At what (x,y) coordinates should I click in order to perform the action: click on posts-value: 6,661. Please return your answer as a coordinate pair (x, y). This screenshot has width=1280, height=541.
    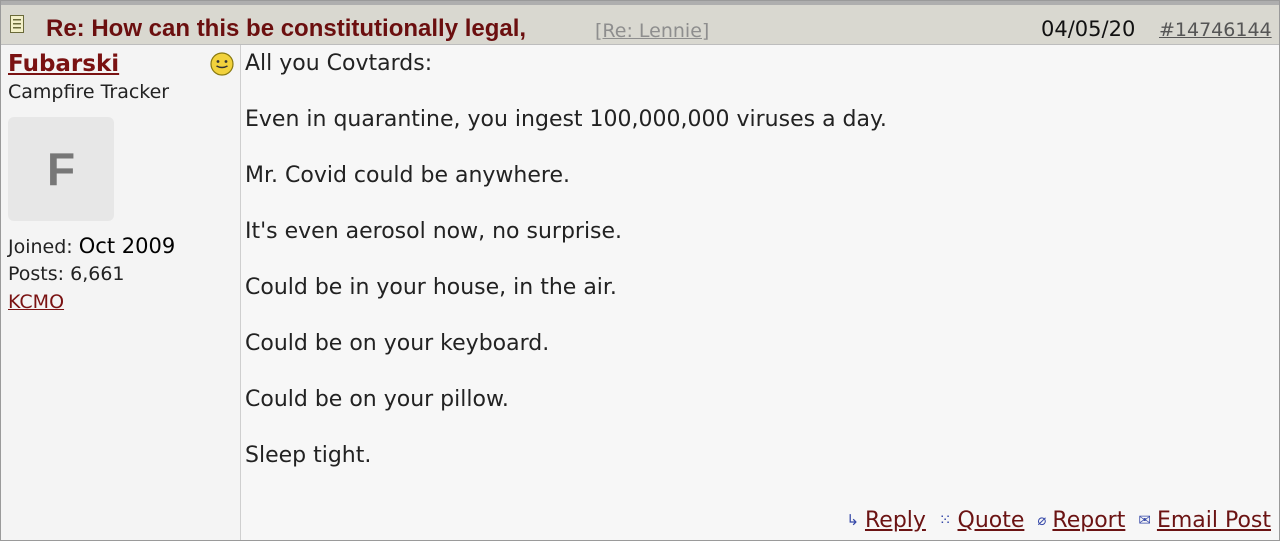
    Looking at the image, I should click on (97, 274).